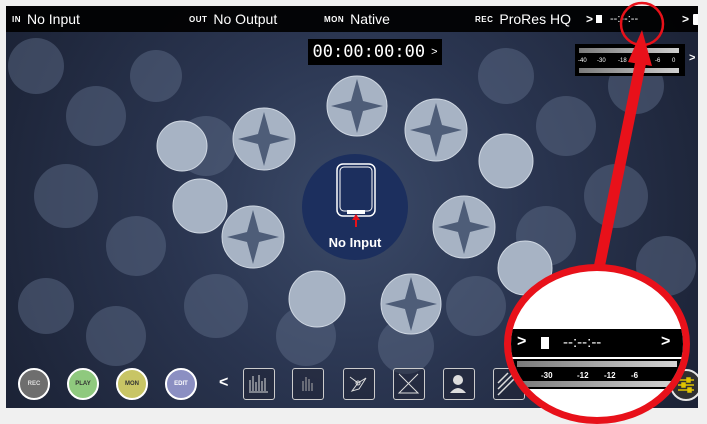 The image size is (707, 424). I want to click on zoom-magnifier: > --:--:-- > -30 -12 -12 -6, so click(597, 344).